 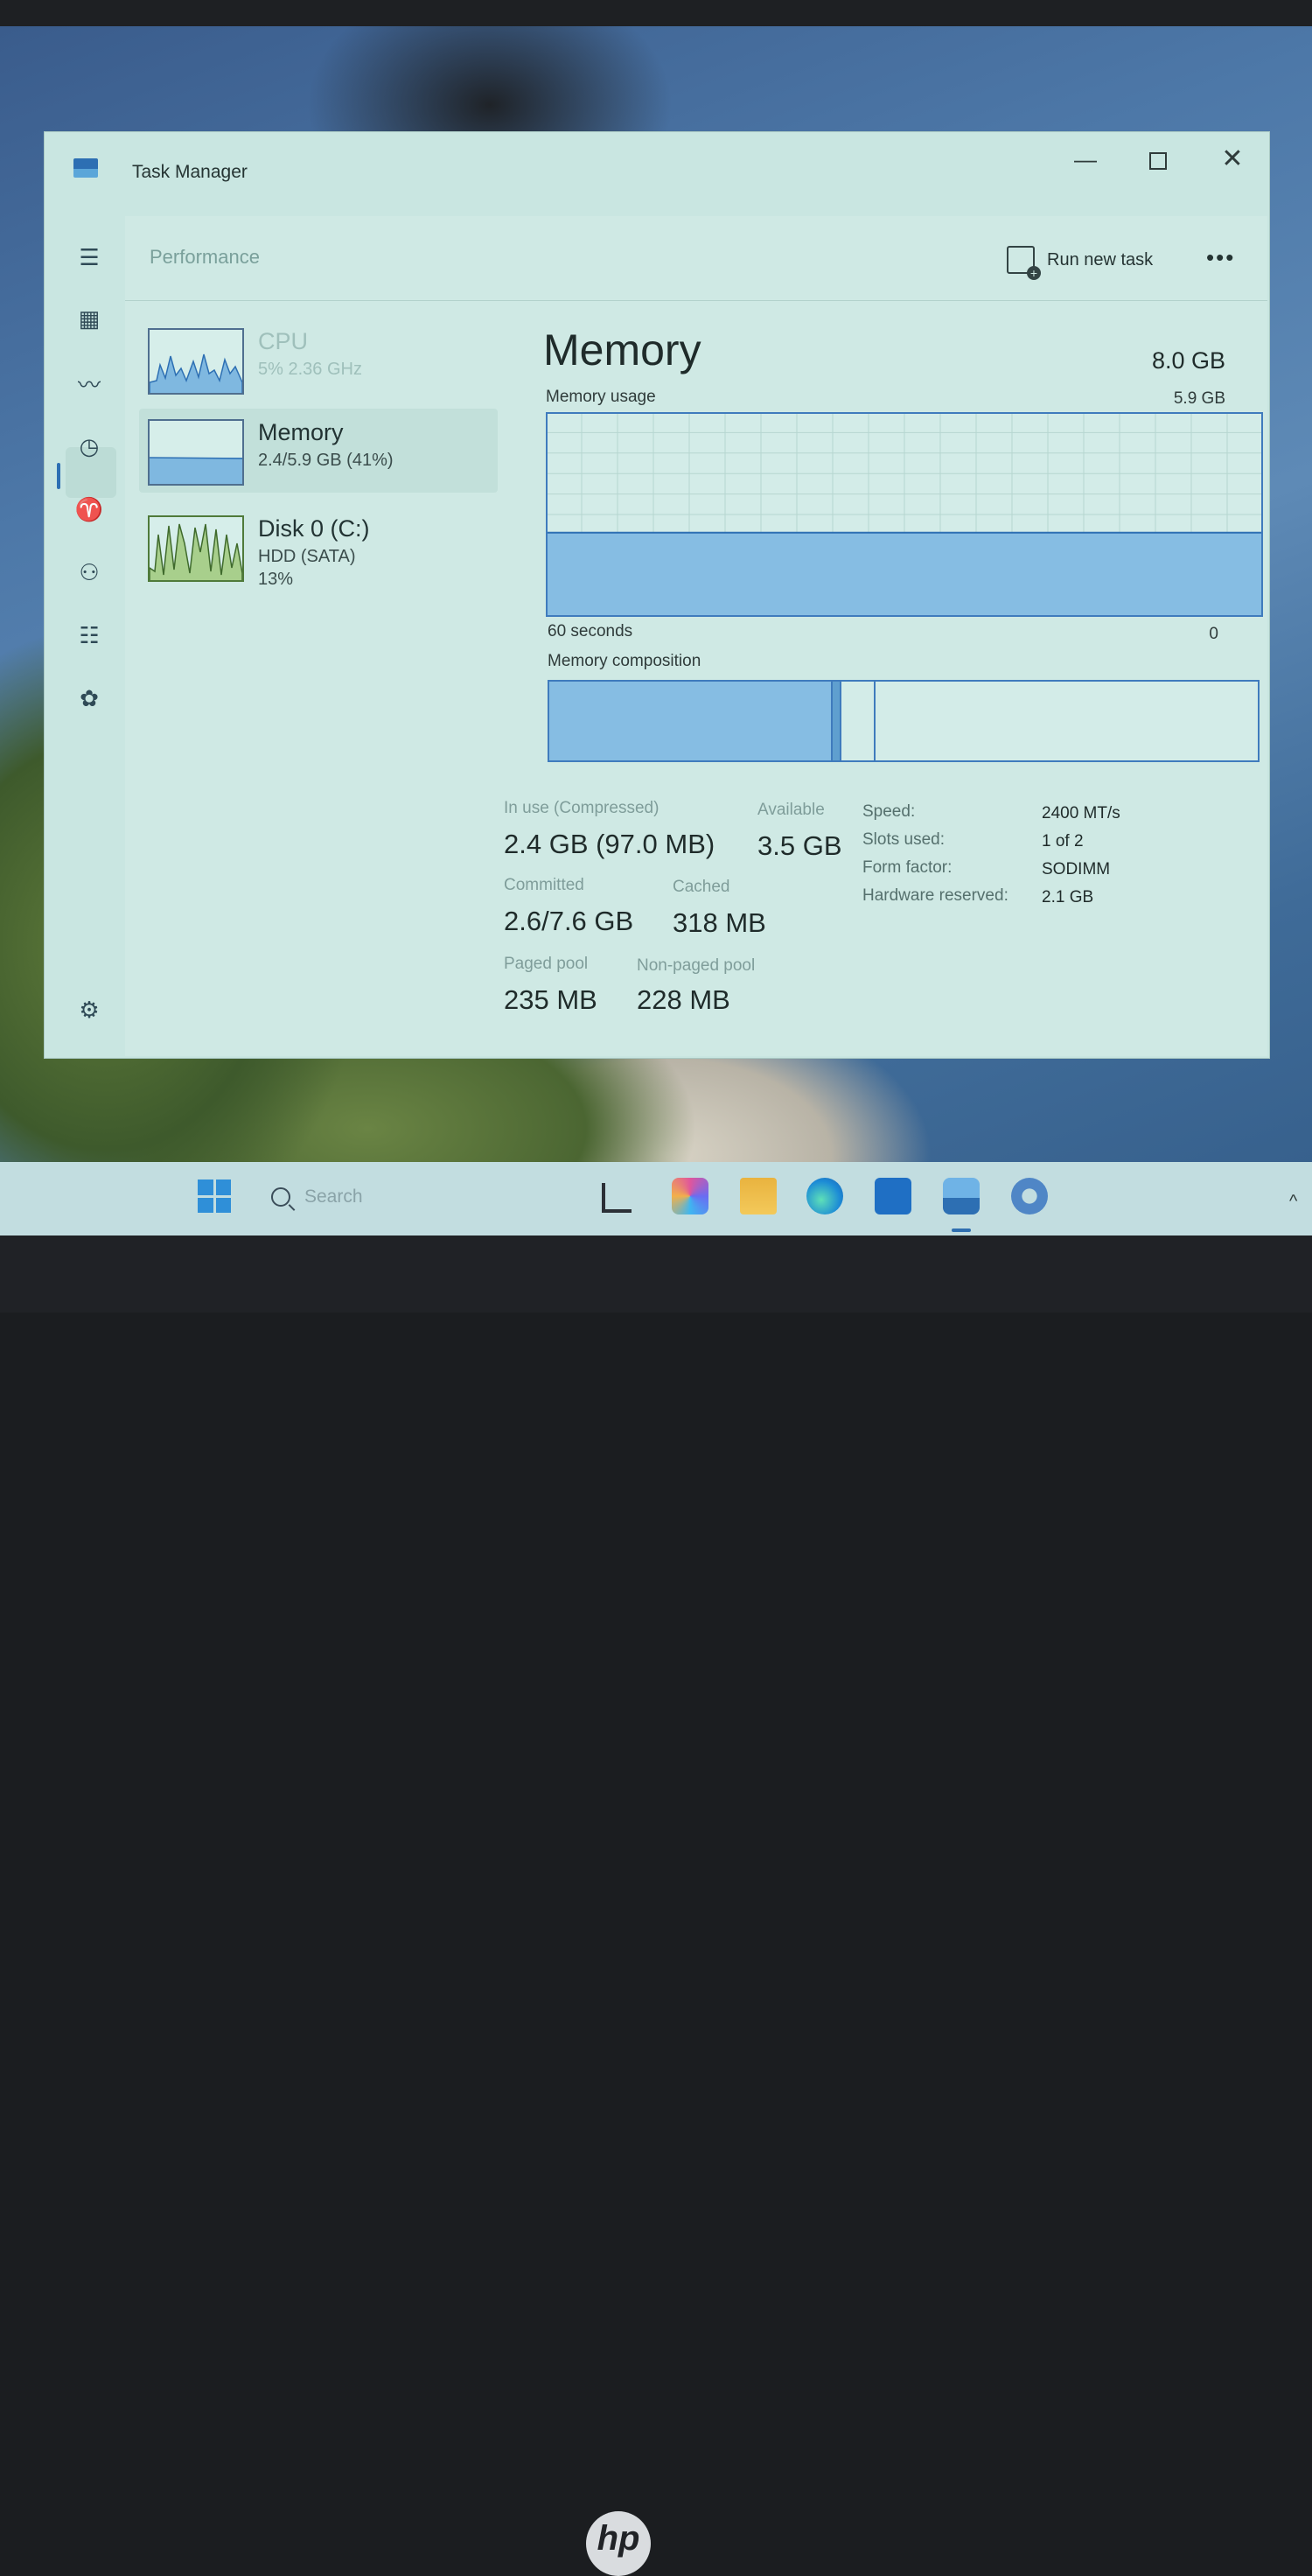 What do you see at coordinates (551, 999) in the screenshot?
I see `paged-pool-value: 235 MB` at bounding box center [551, 999].